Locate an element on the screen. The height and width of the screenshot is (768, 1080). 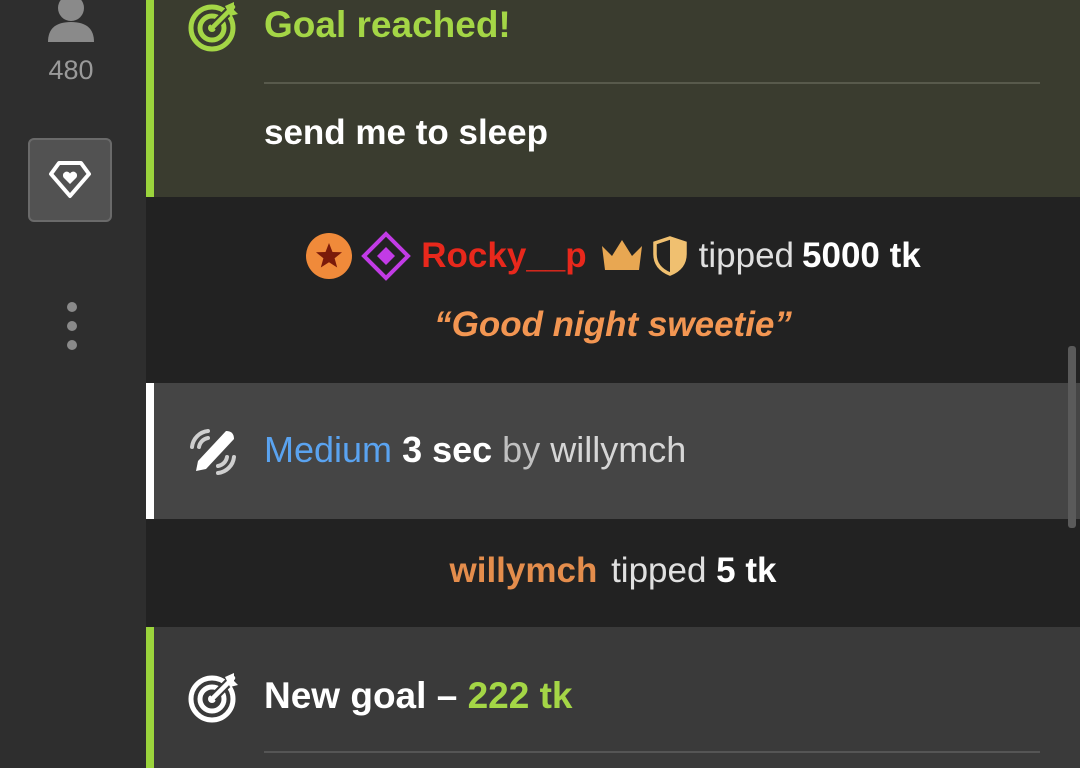
new-goal-amount: 222 tk is located at coordinates (520, 695).